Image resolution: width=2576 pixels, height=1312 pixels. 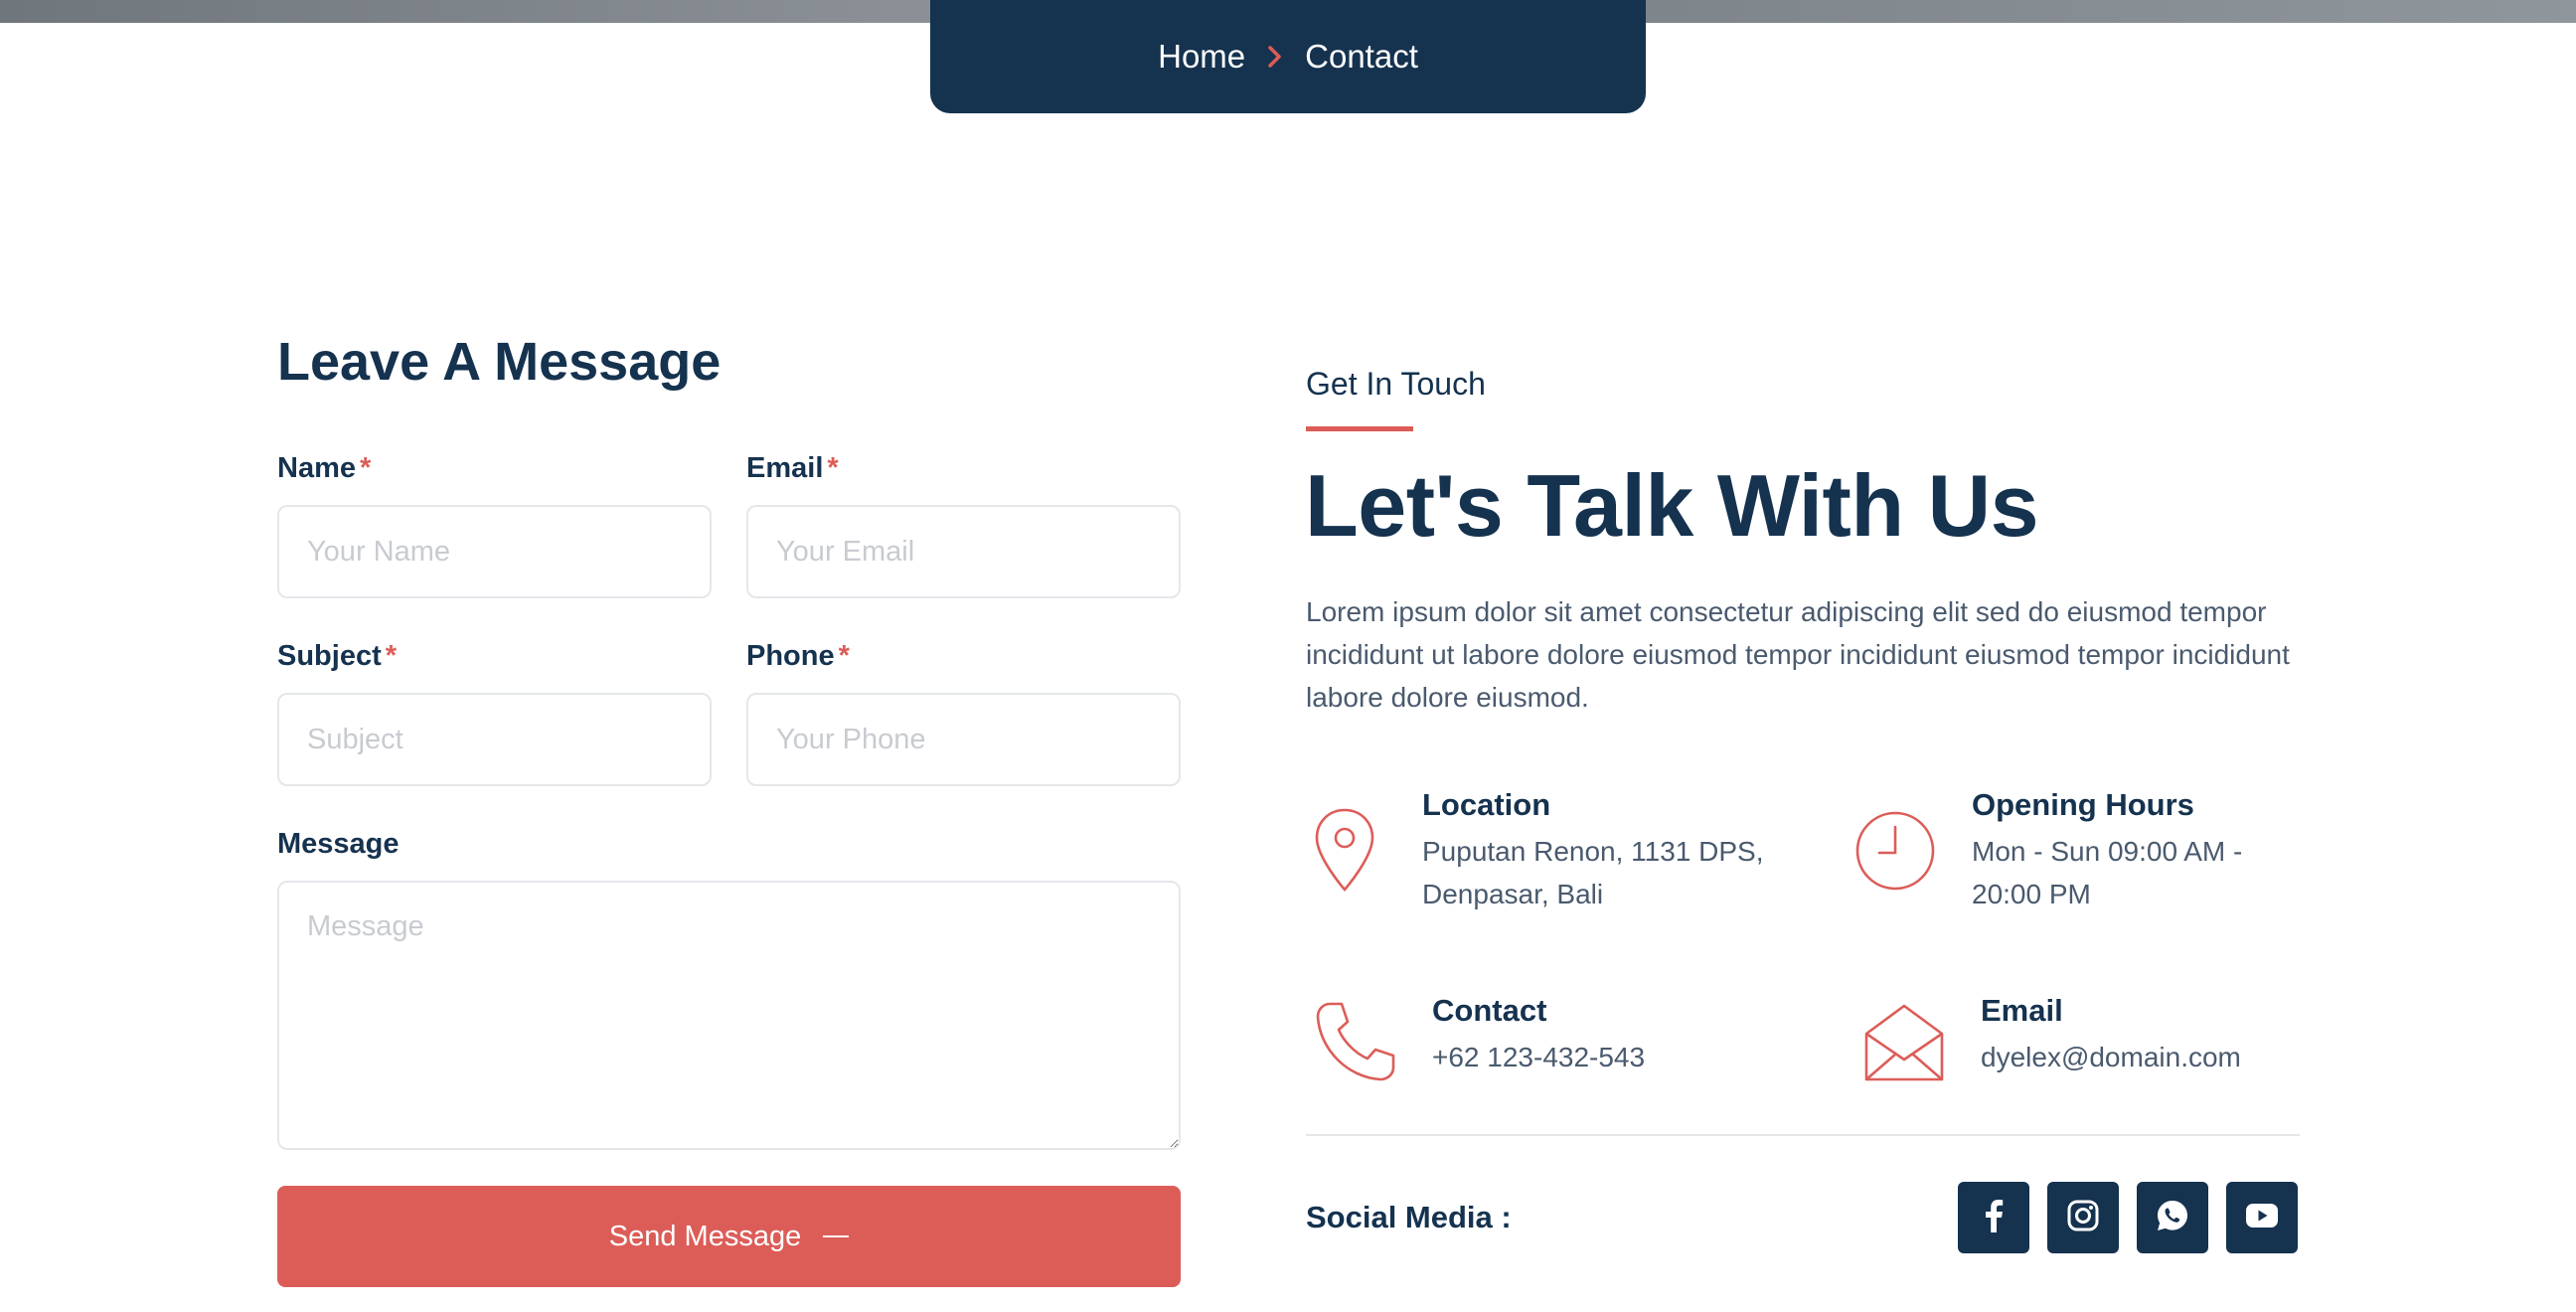 I want to click on instagram-button, so click(x=2083, y=1217).